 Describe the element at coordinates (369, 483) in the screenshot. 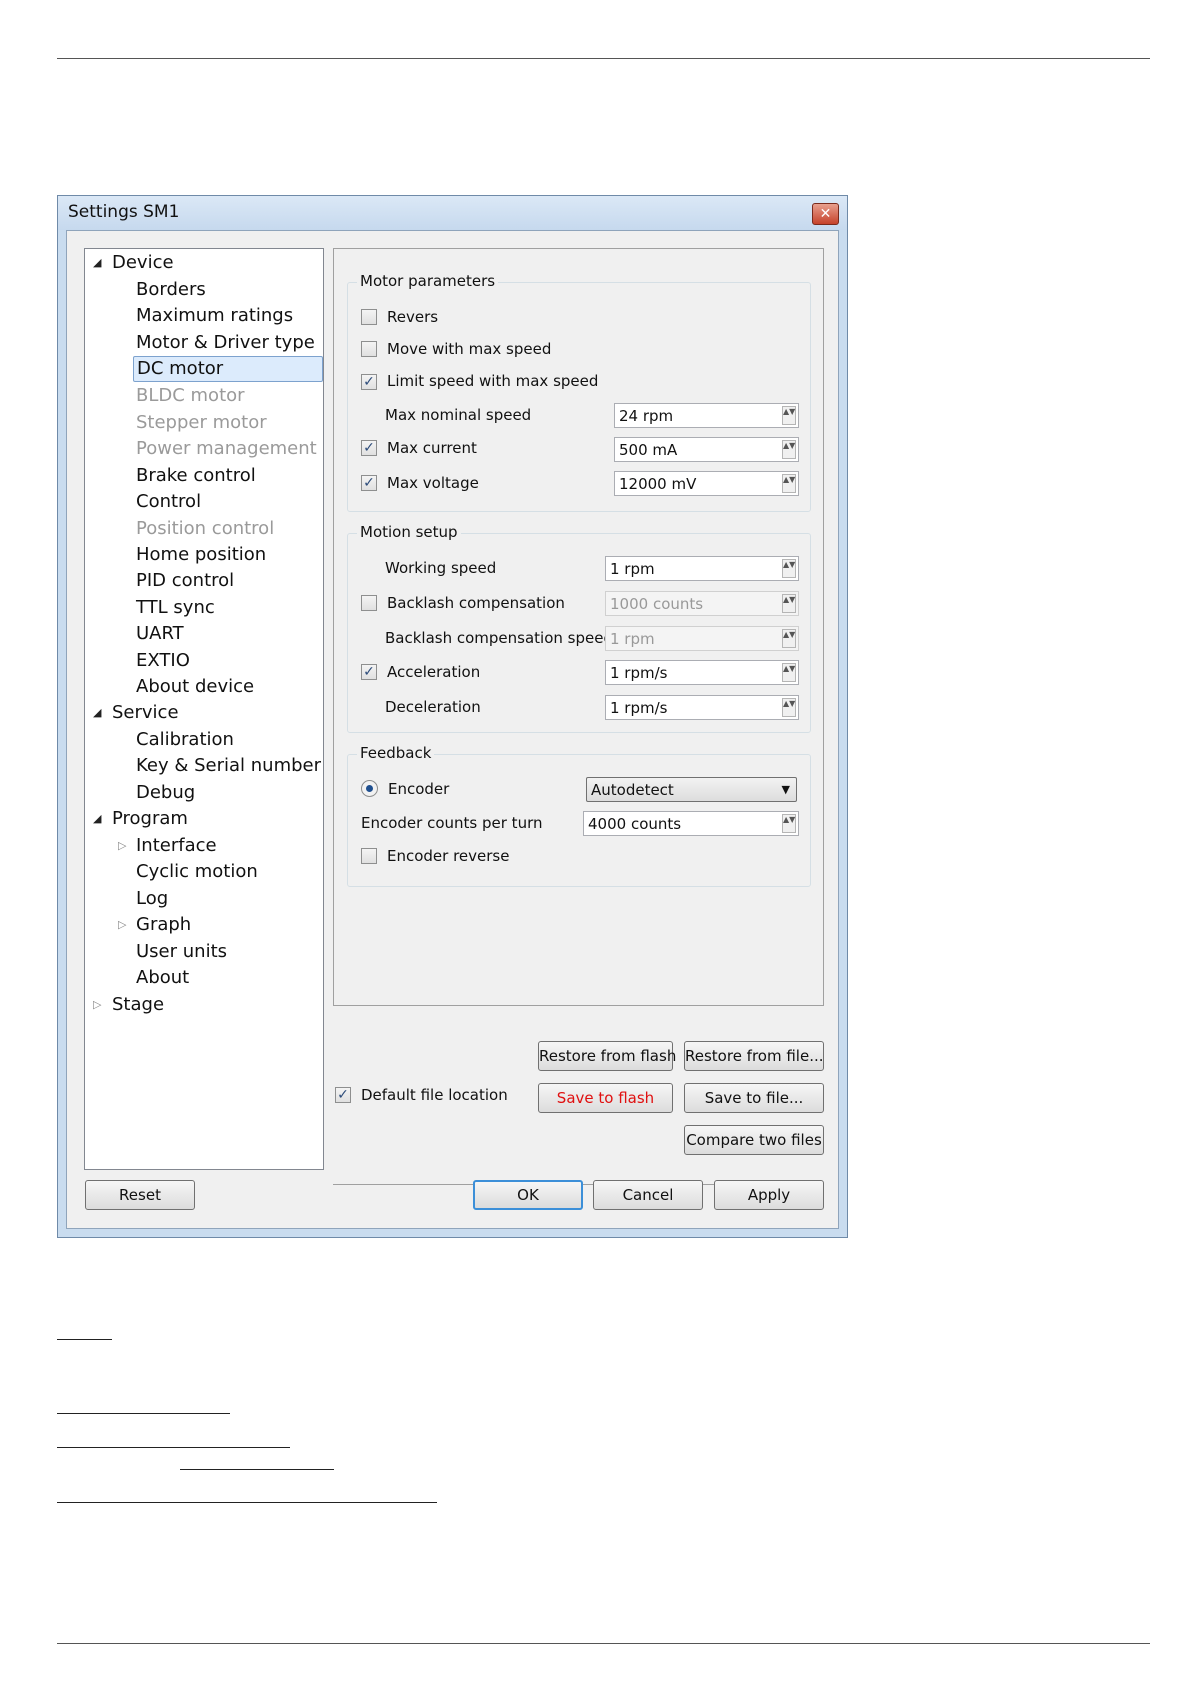

I see `max-voltage-checkbox: ✓` at that location.